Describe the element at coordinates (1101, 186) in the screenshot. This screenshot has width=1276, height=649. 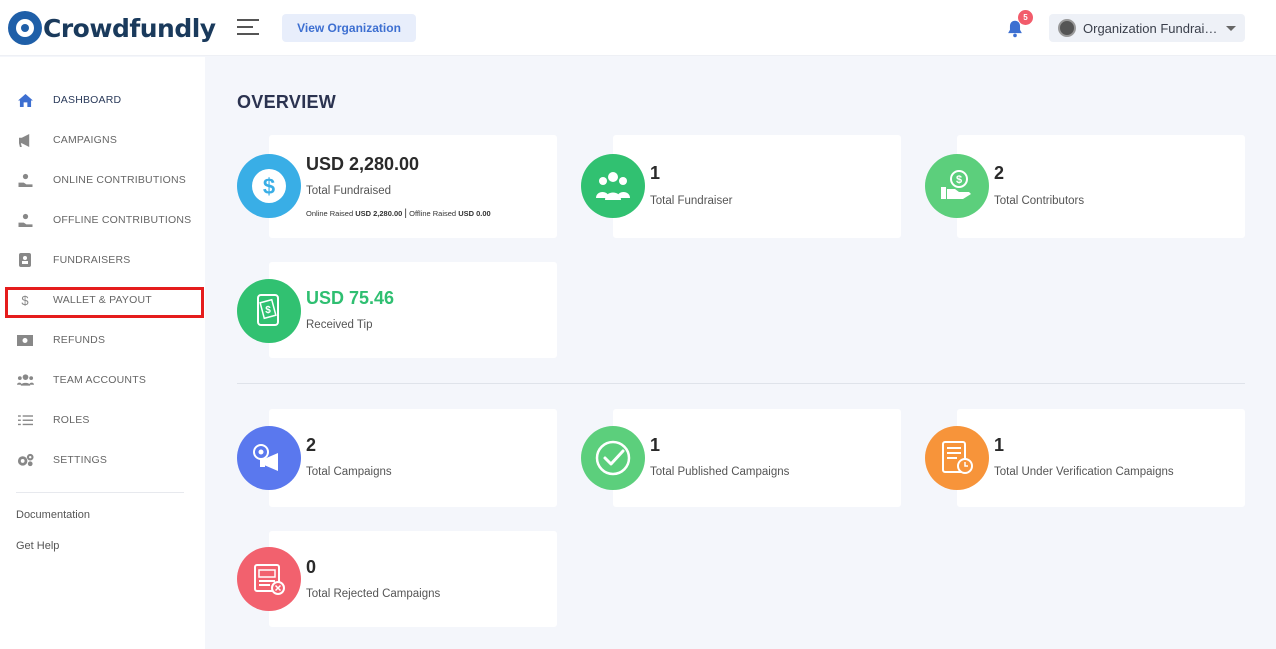
I see `total-contributors-card` at that location.